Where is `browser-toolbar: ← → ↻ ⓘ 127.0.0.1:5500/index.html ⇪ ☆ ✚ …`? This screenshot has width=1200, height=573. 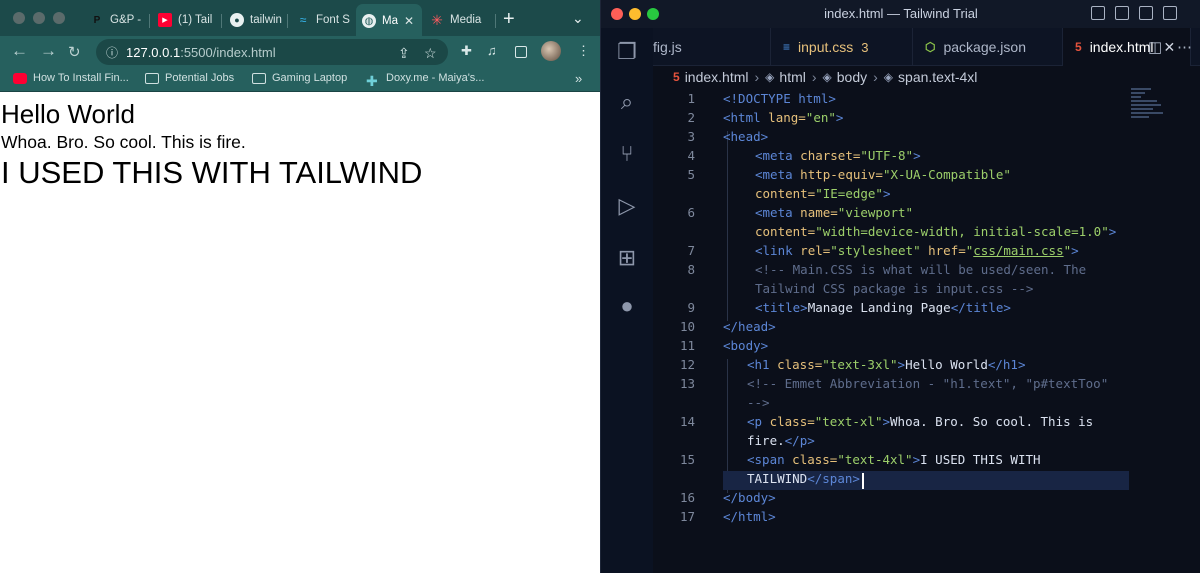
browser-toolbar: ← → ↻ ⓘ 127.0.0.1:5500/index.html ⇪ ☆ ✚ … is located at coordinates (300, 52).